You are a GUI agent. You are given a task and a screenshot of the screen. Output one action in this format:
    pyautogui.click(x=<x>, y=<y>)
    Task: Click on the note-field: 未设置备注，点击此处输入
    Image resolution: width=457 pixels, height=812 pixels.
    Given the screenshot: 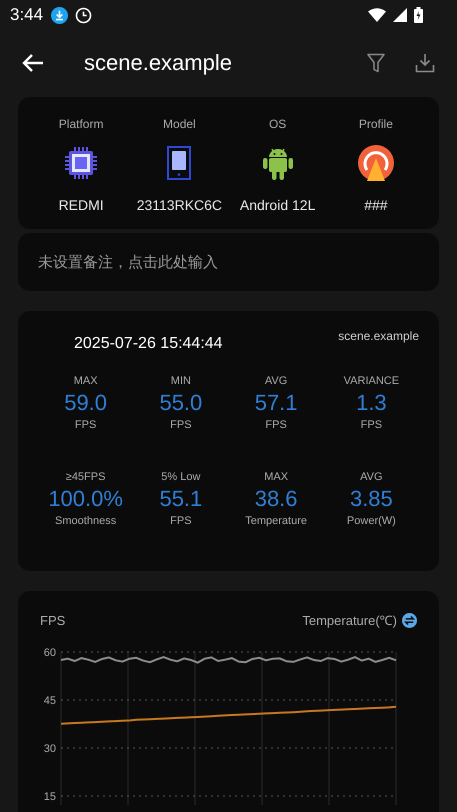 What is the action you would take?
    pyautogui.click(x=228, y=262)
    